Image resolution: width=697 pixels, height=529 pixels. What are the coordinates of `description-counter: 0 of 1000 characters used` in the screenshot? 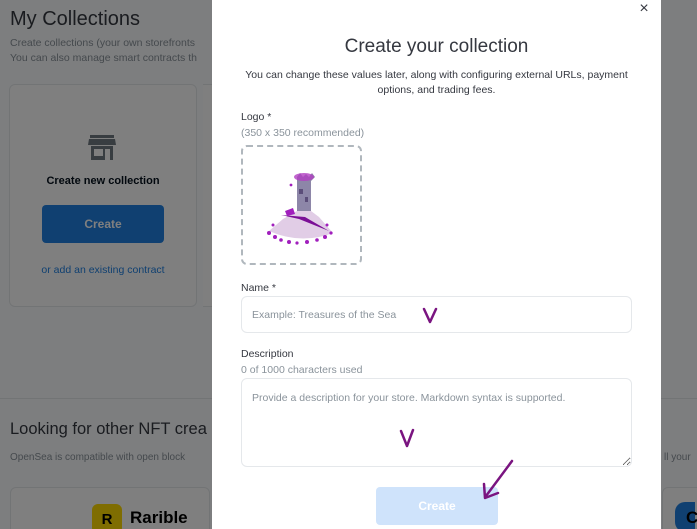 It's located at (302, 370).